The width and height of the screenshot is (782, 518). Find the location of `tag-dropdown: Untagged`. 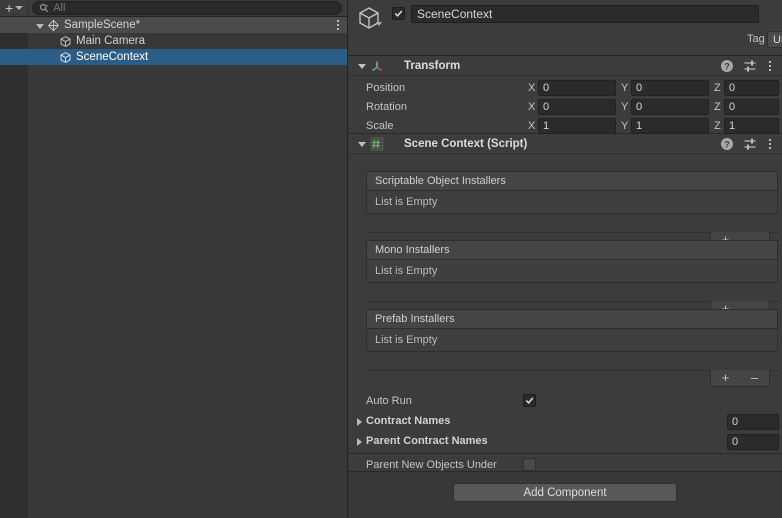

tag-dropdown: Untagged is located at coordinates (774, 39).